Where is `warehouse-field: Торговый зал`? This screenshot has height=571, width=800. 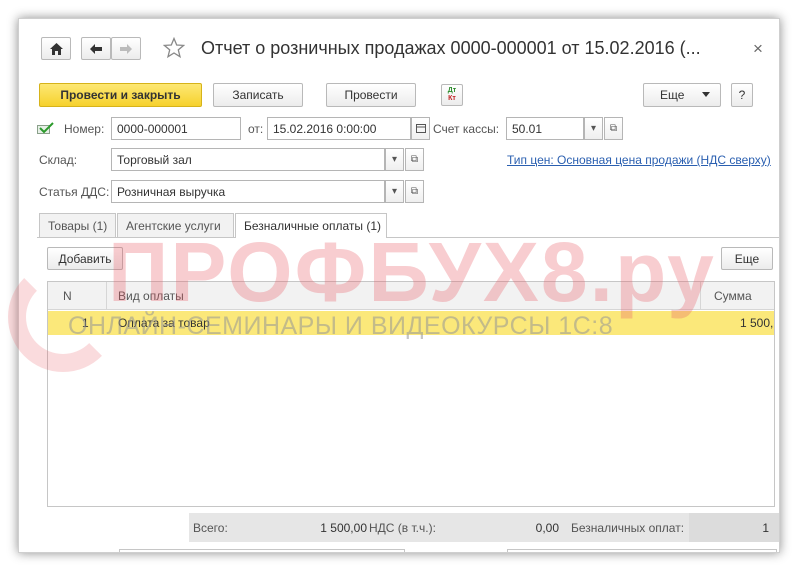
warehouse-field: Торговый зал is located at coordinates (248, 159).